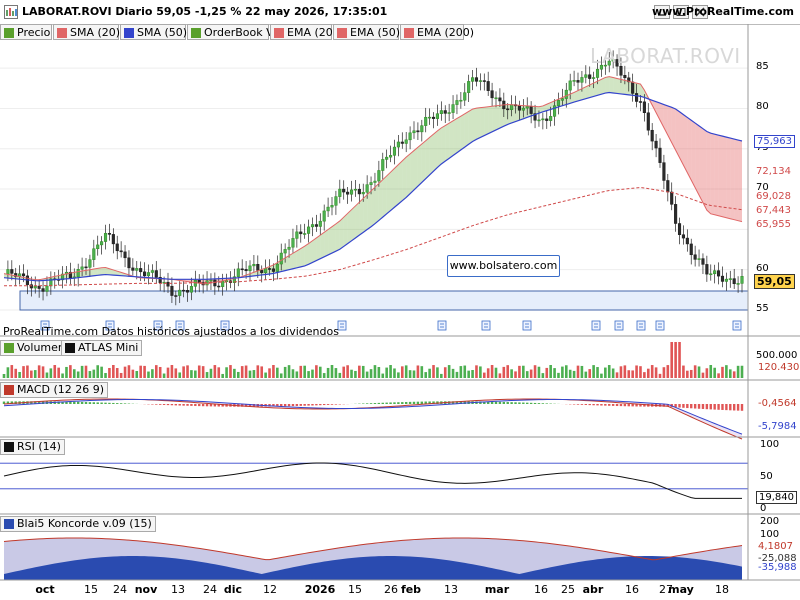  Describe the element at coordinates (9, 447) in the screenshot. I see `rsi-swatch-icon` at that location.